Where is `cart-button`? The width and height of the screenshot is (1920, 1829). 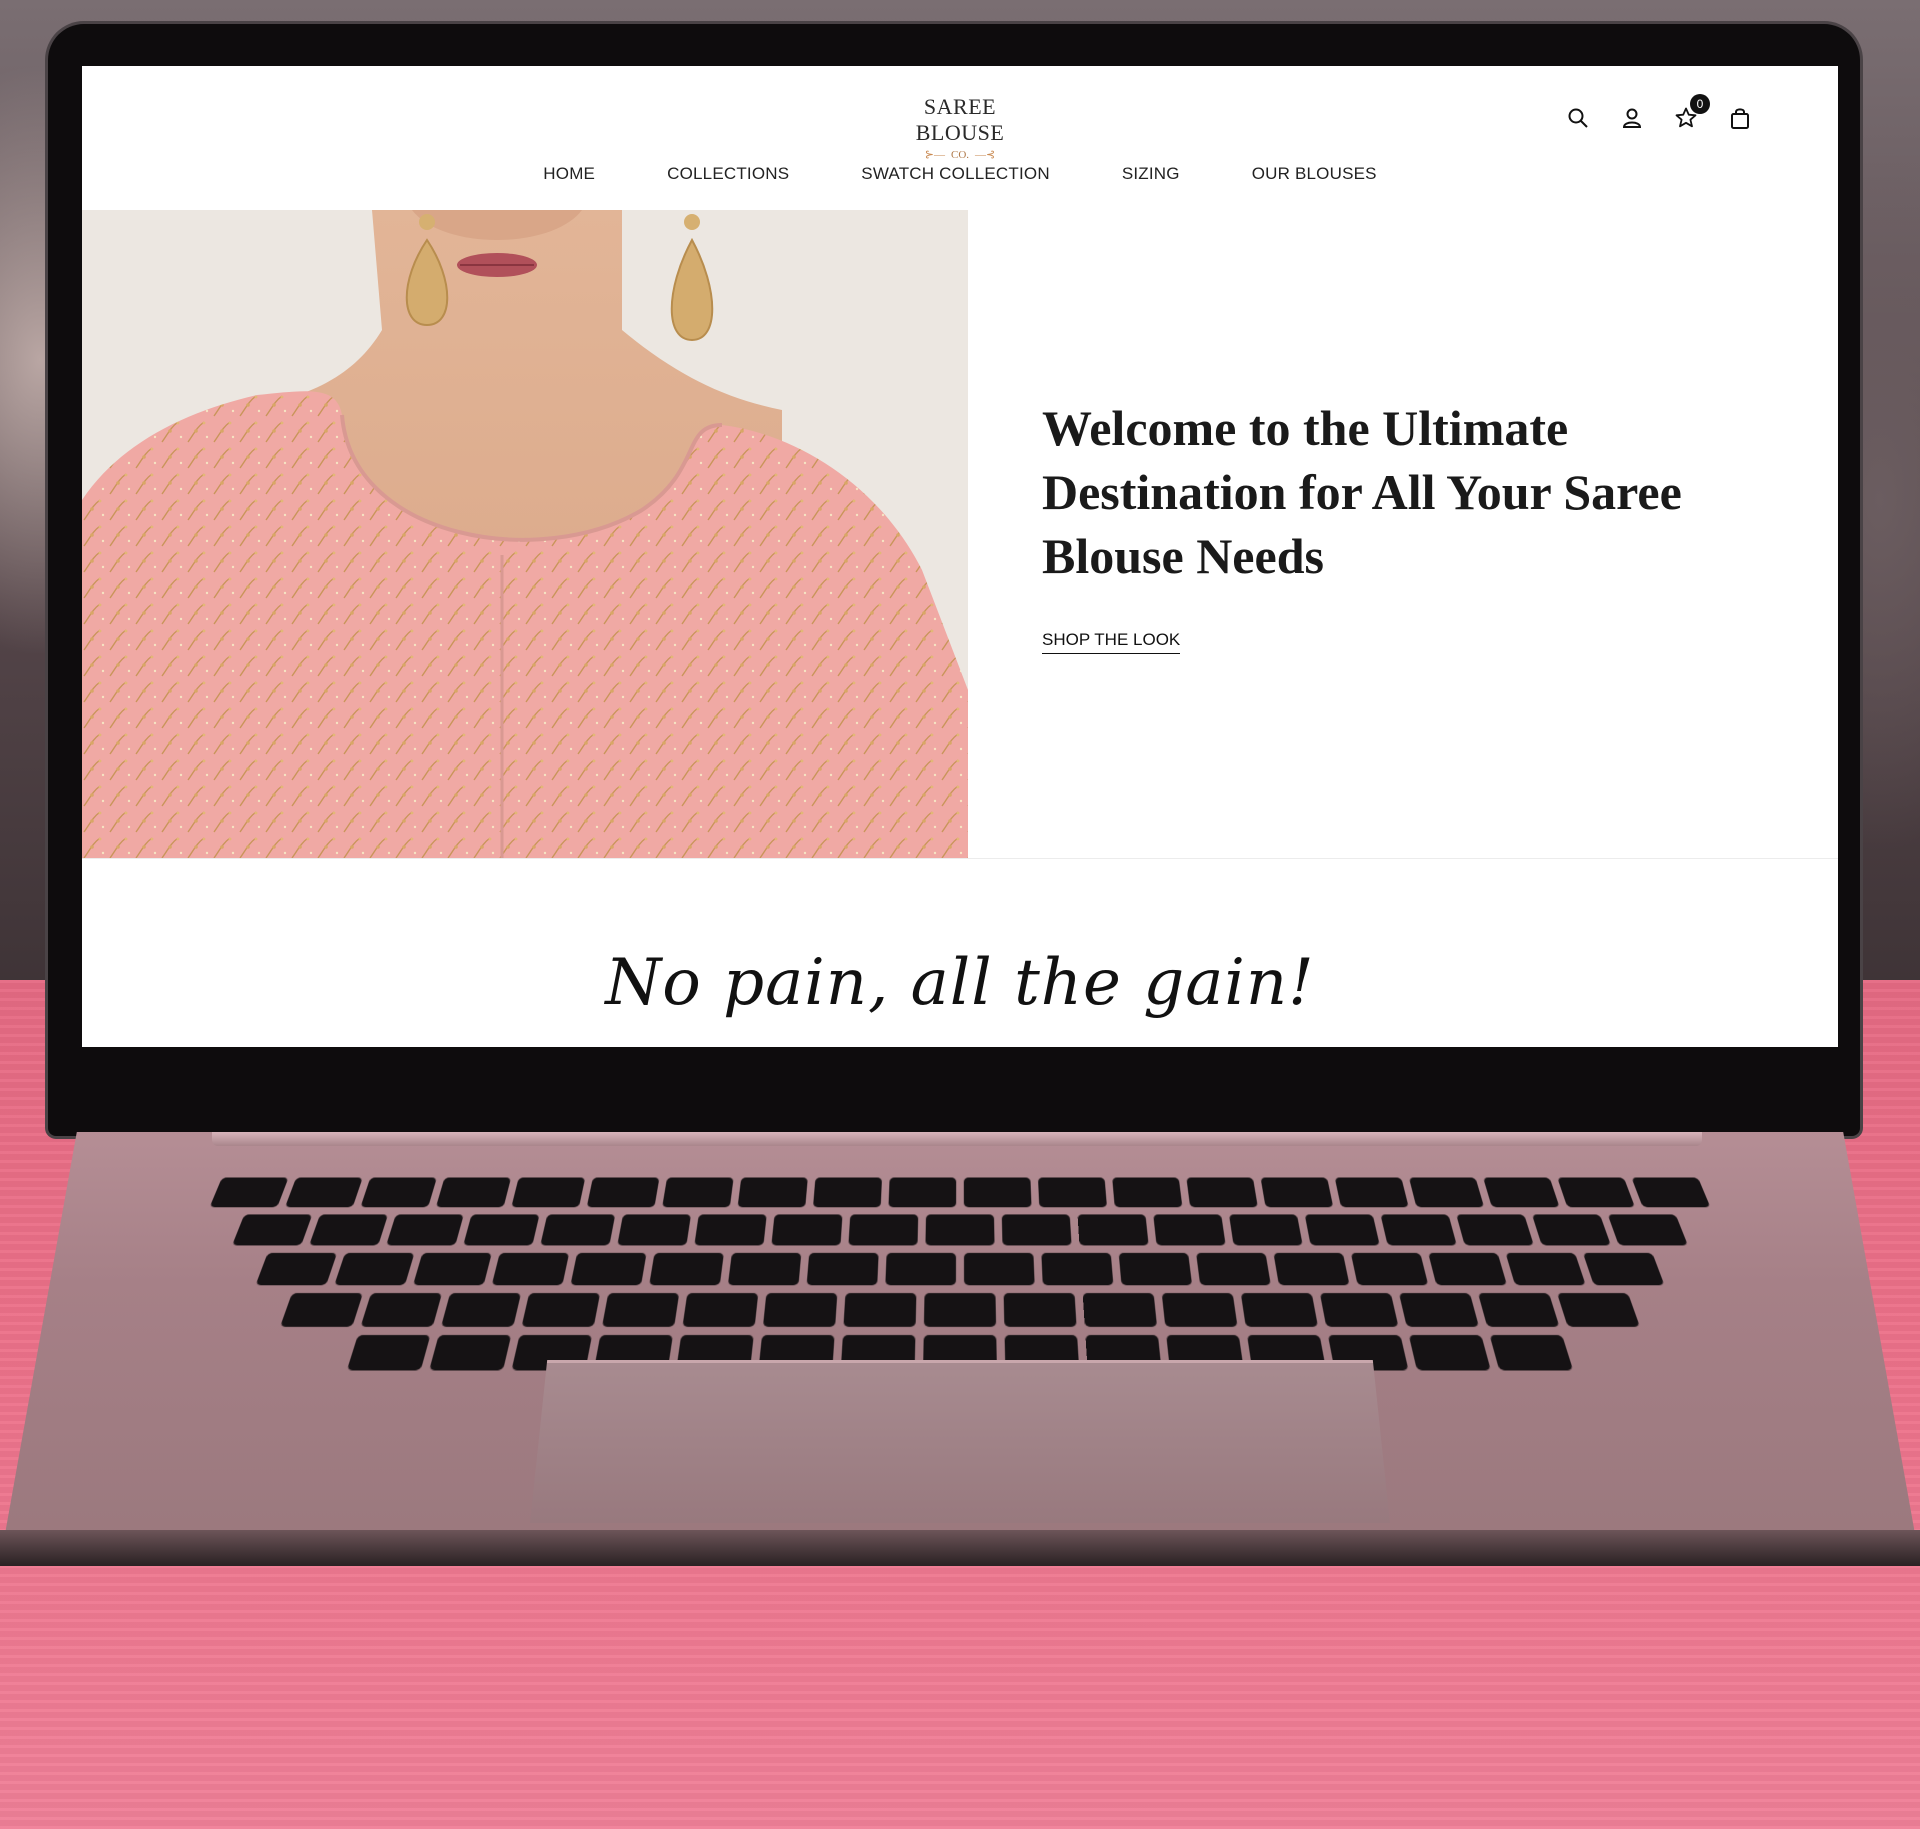
cart-button is located at coordinates (1740, 118).